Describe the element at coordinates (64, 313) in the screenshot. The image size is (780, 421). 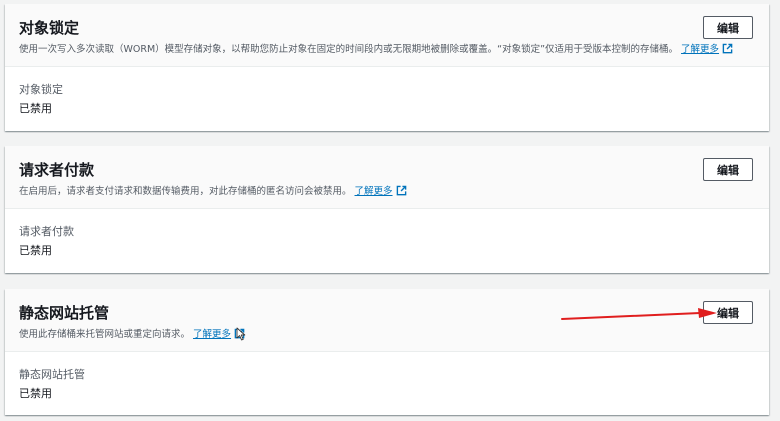
I see `static-website-hosting-title: 静态网站托管` at that location.